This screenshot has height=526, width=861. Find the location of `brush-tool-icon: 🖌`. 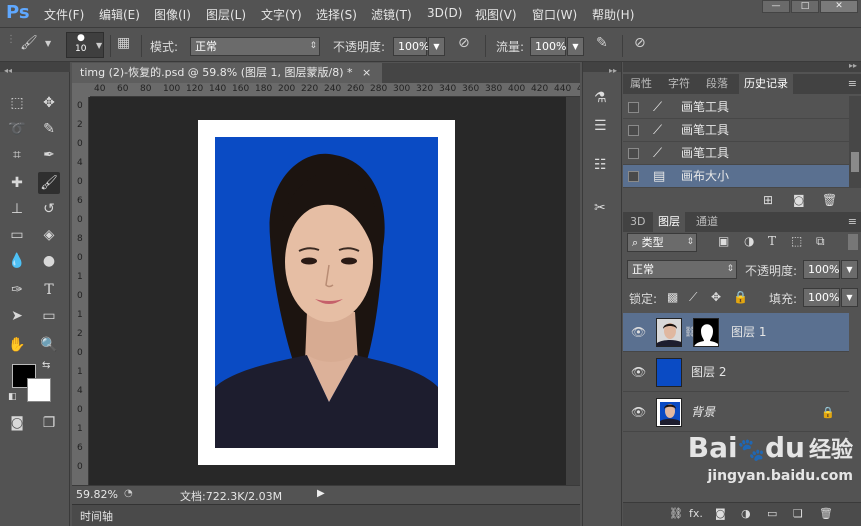

brush-tool-icon: 🖌 is located at coordinates (49, 183).